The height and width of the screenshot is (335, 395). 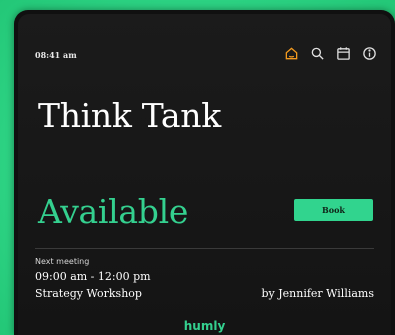 I want to click on toolbar, so click(x=330, y=53).